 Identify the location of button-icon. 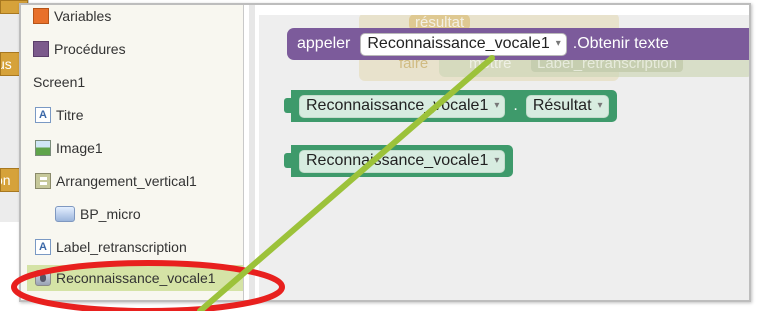
(65, 214).